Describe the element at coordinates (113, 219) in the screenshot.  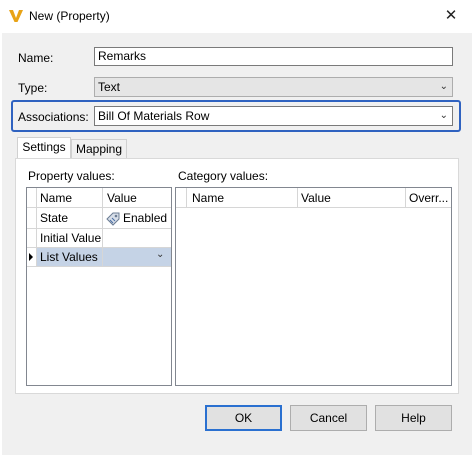
I see `tag-icon` at that location.